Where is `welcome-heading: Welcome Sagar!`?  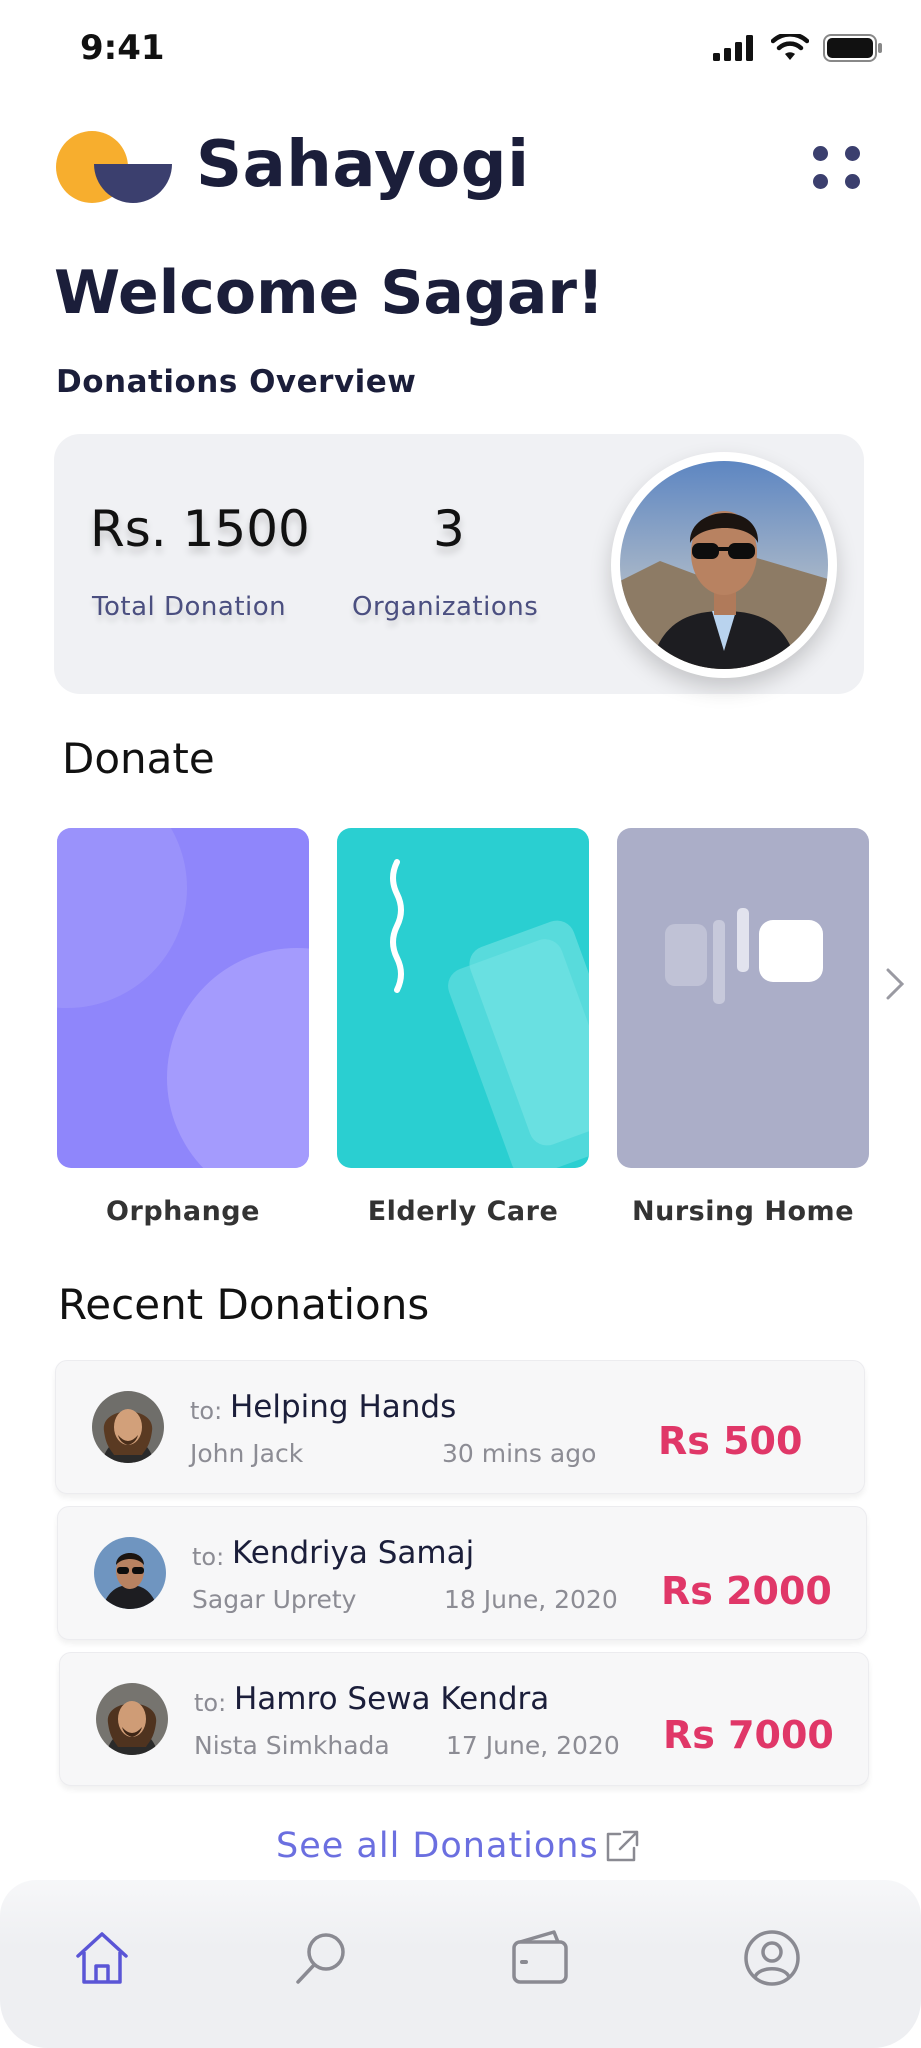 welcome-heading: Welcome Sagar! is located at coordinates (329, 293).